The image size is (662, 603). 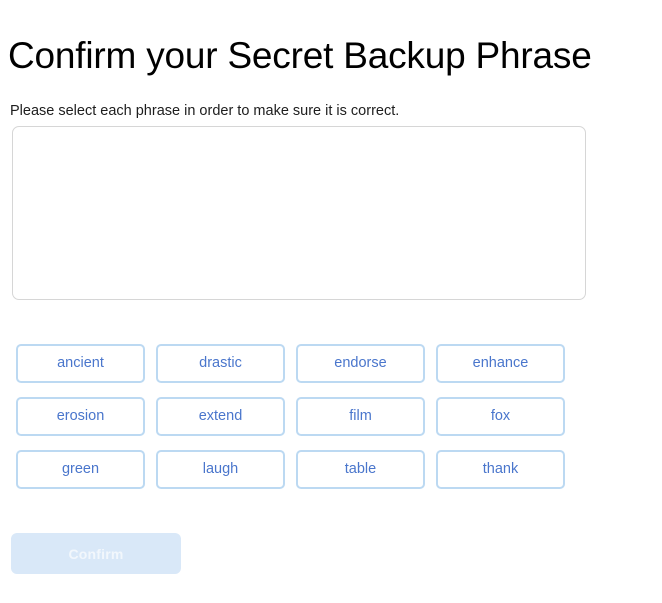 What do you see at coordinates (80, 416) in the screenshot?
I see `word-button: erosion` at bounding box center [80, 416].